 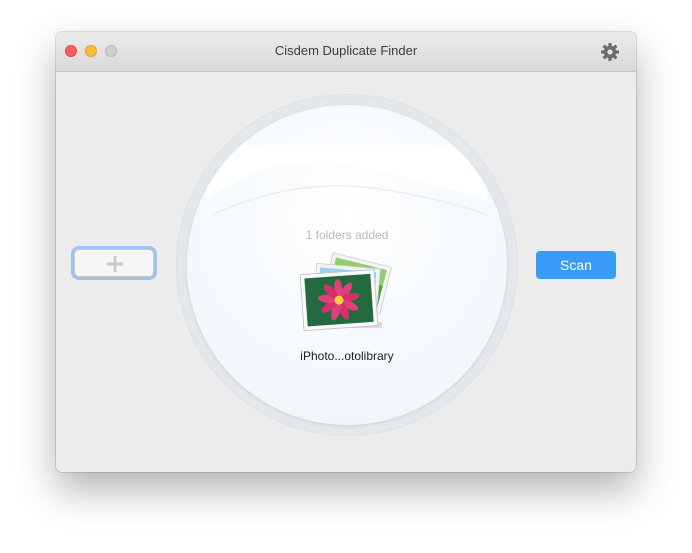 What do you see at coordinates (347, 235) in the screenshot?
I see `folders-added-status: 1 folders added` at bounding box center [347, 235].